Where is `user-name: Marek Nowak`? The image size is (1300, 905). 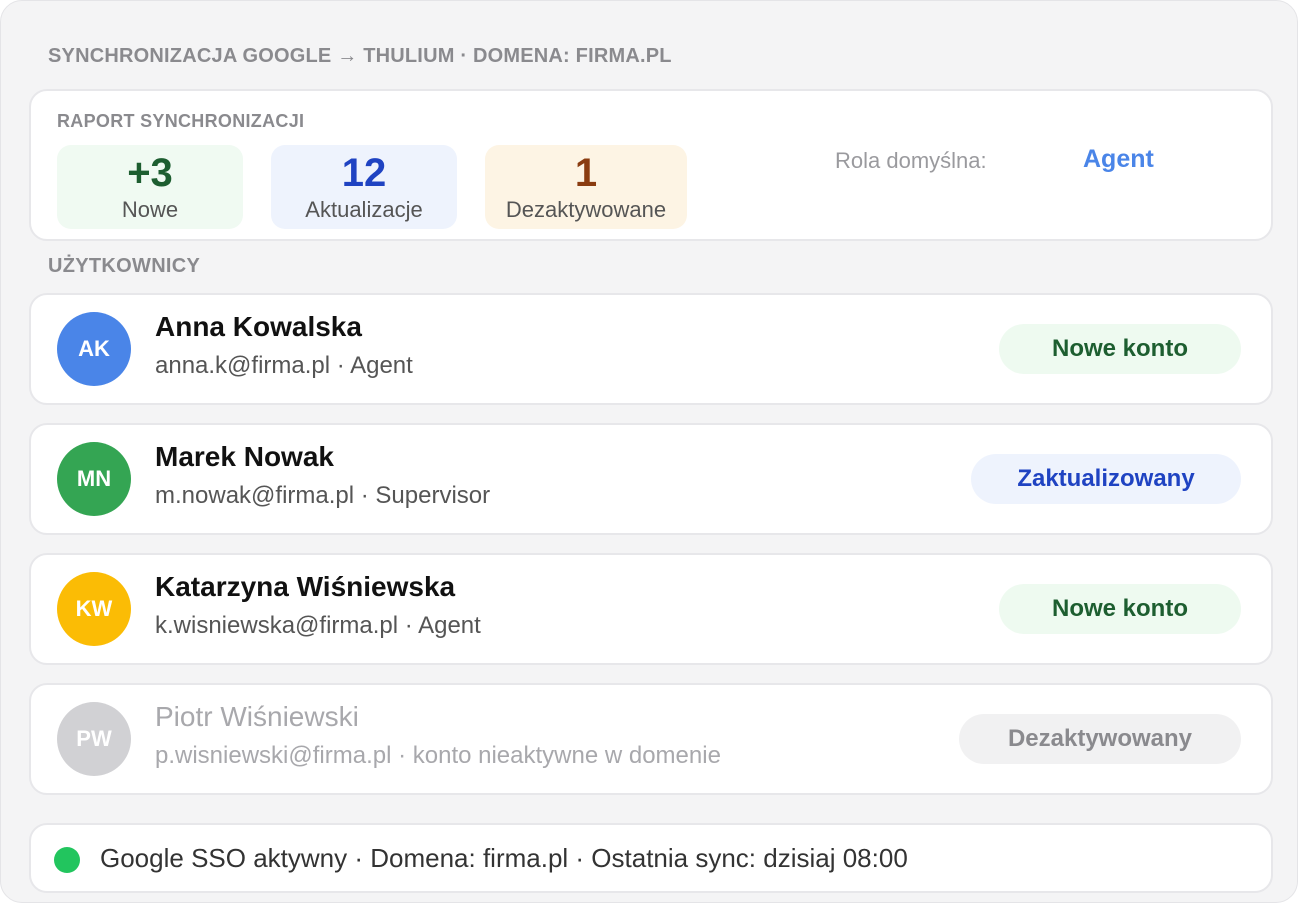
user-name: Marek Nowak is located at coordinates (244, 456).